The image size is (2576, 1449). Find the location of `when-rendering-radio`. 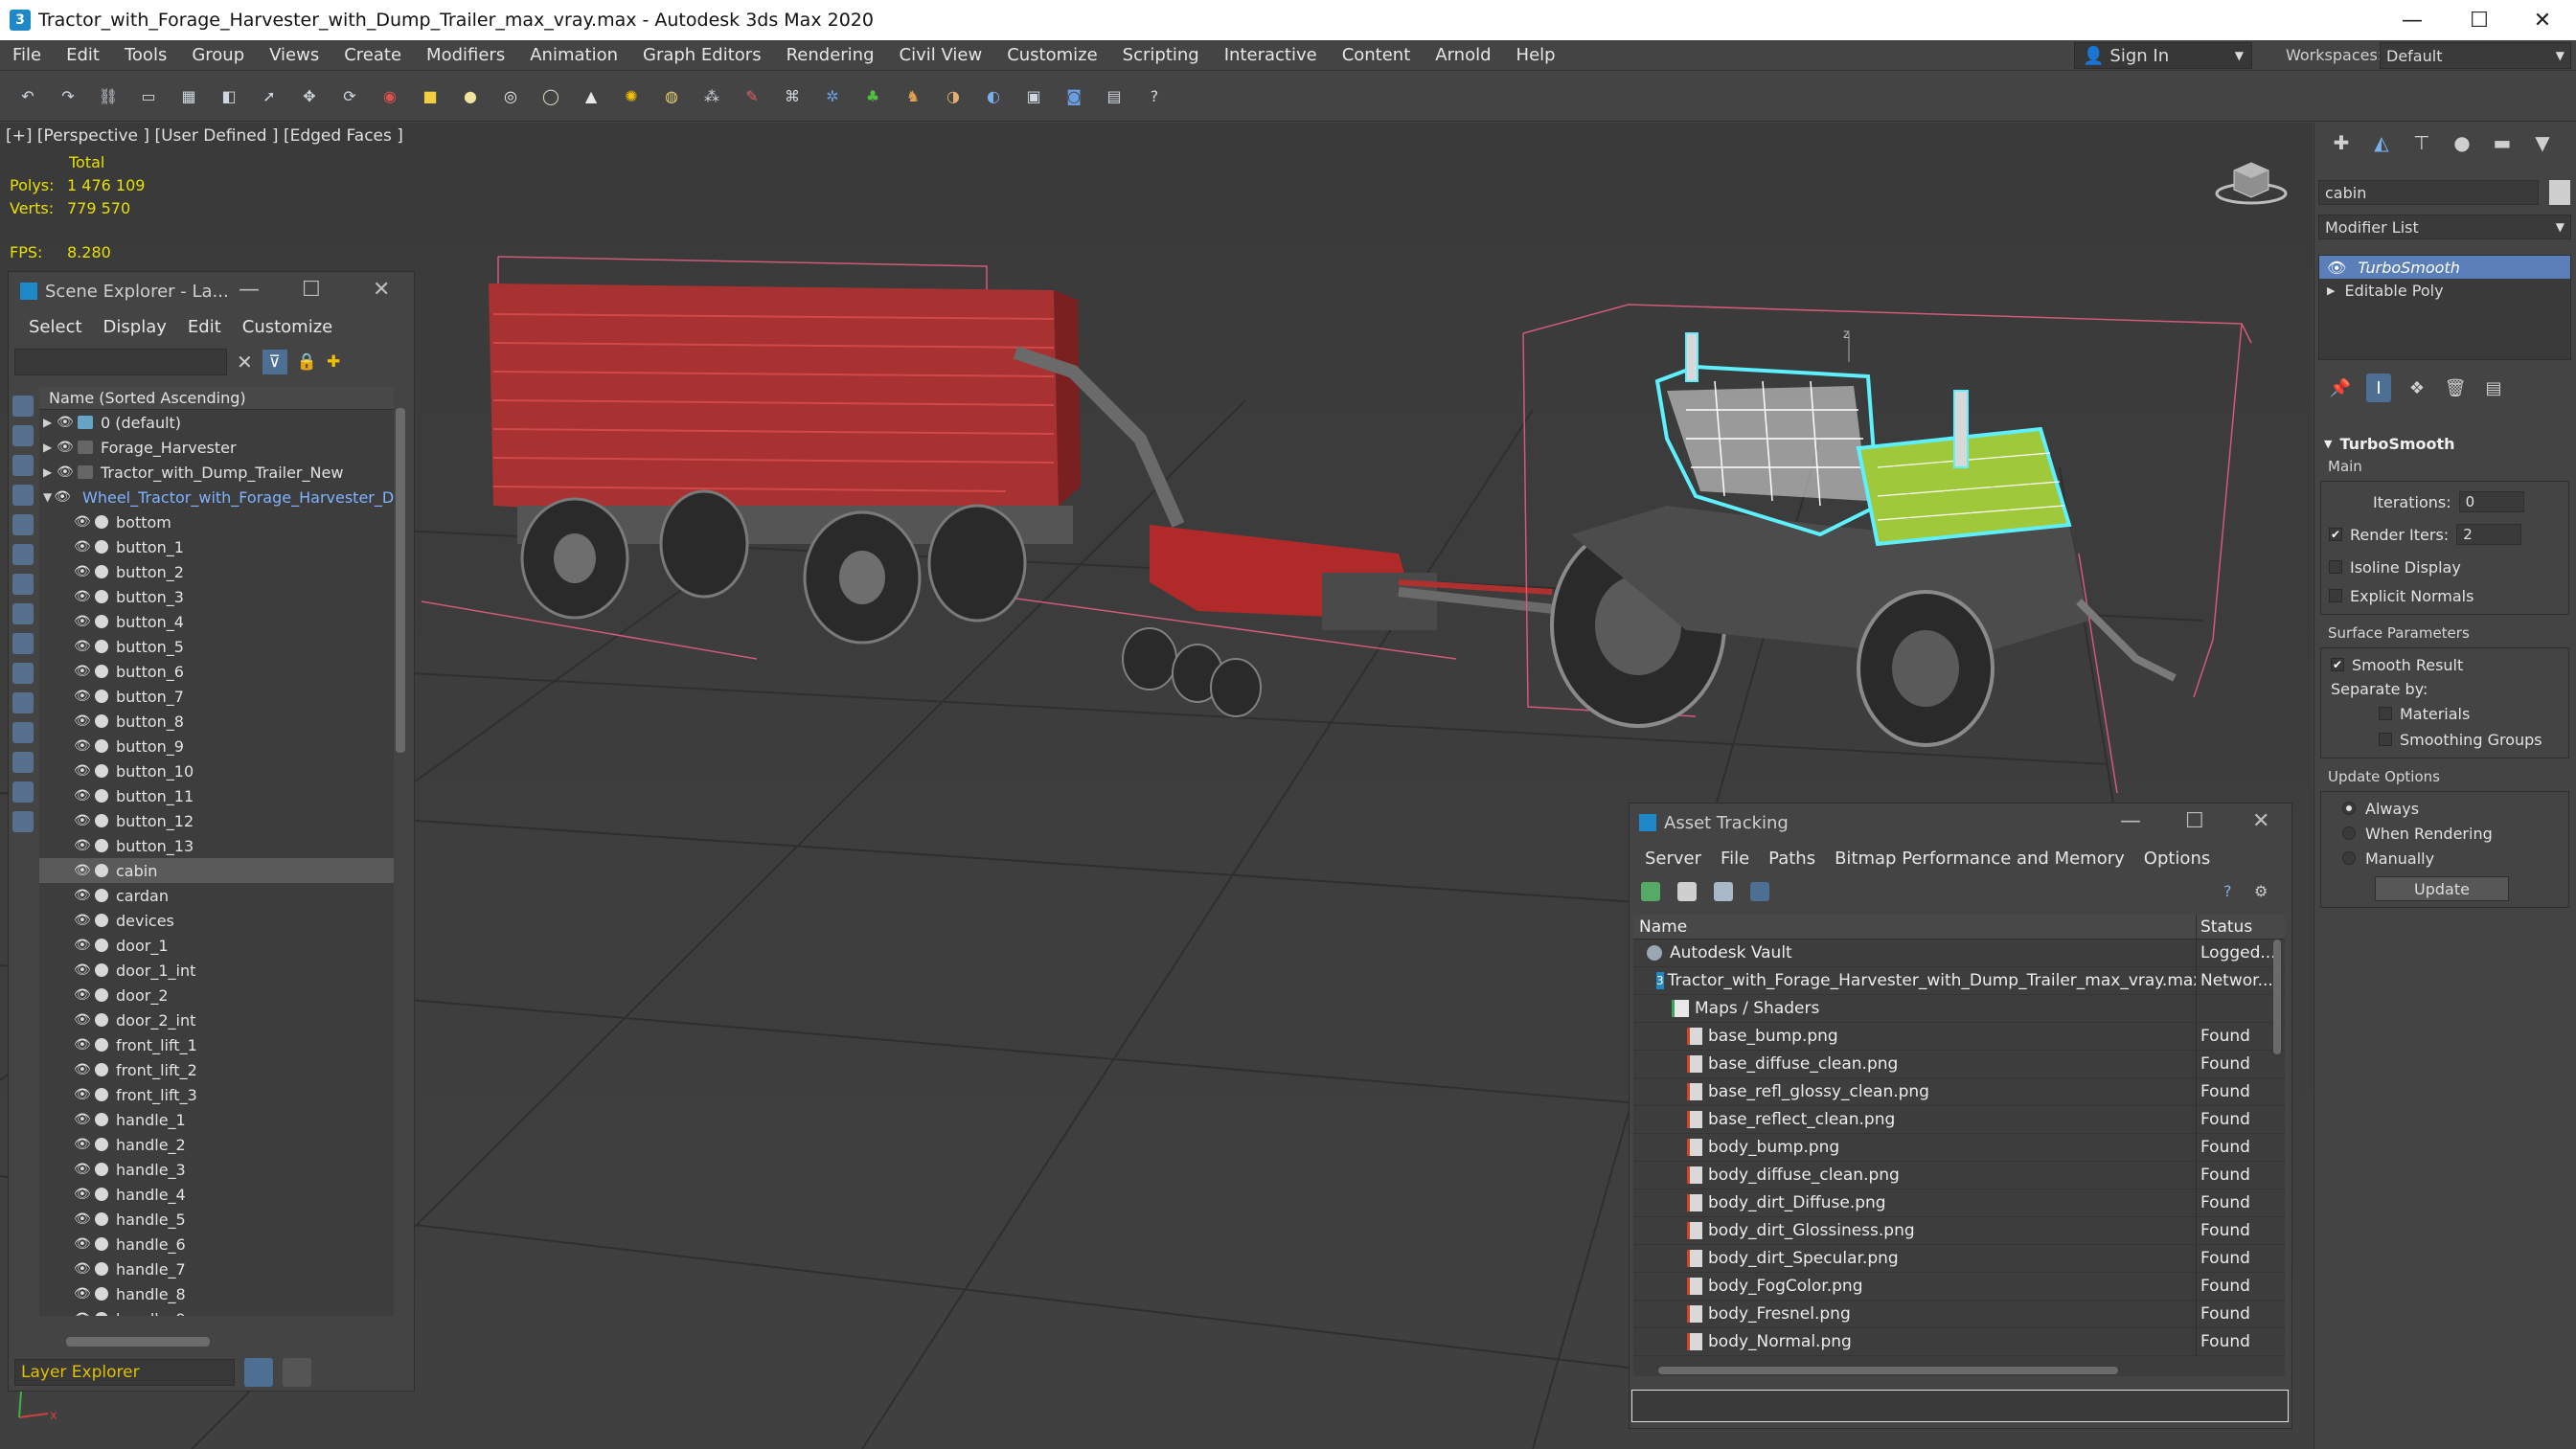

when-rendering-radio is located at coordinates (2349, 833).